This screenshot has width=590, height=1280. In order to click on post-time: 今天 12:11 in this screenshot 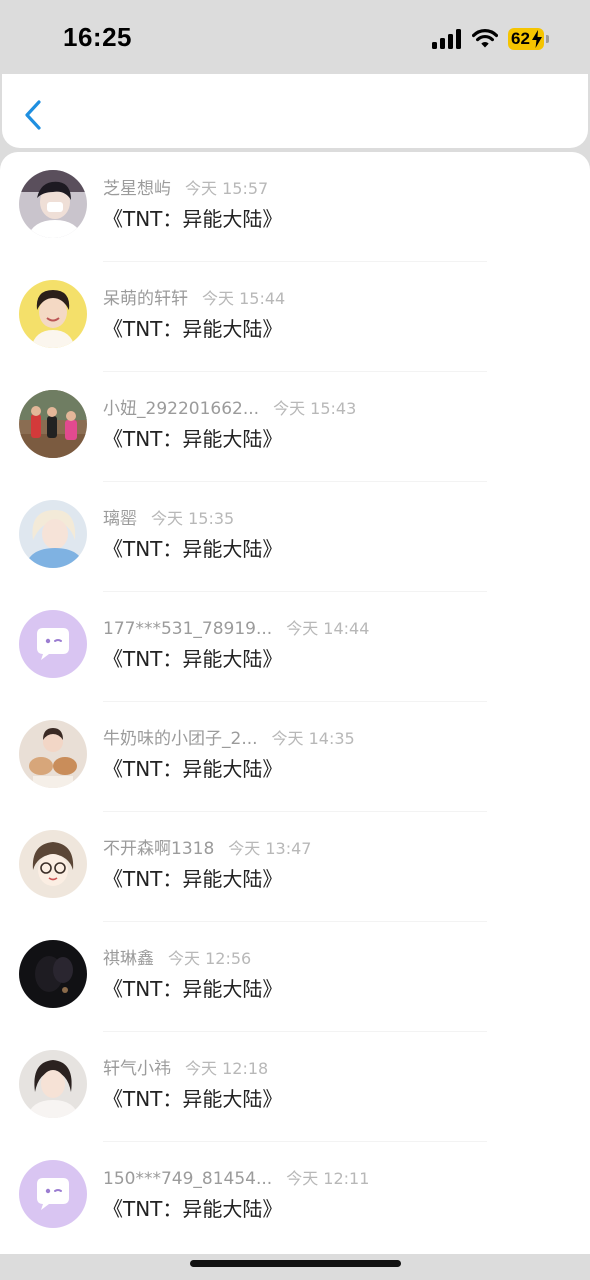, I will do `click(328, 1178)`.